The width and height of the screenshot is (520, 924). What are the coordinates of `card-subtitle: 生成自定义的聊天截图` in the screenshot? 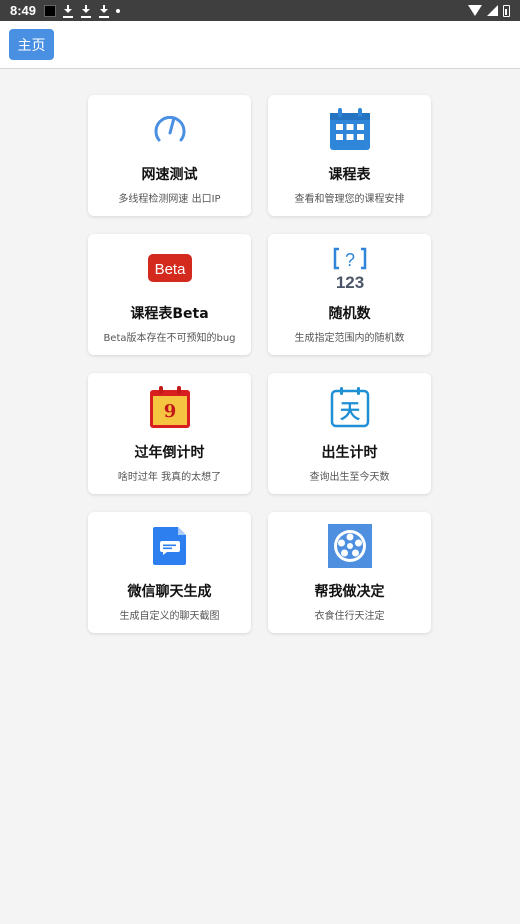 It's located at (169, 616).